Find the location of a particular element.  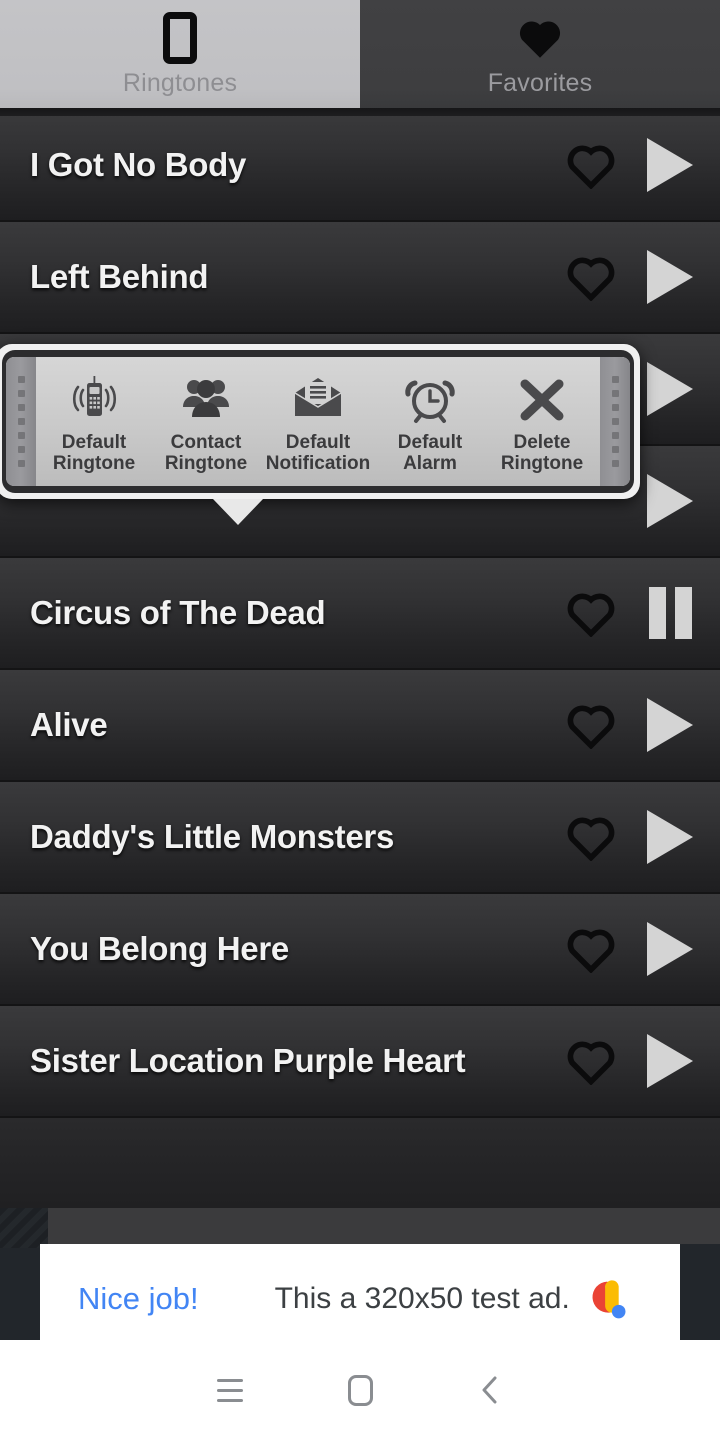

ringtone-title: Sister Location Purple Heart is located at coordinates (248, 1060).